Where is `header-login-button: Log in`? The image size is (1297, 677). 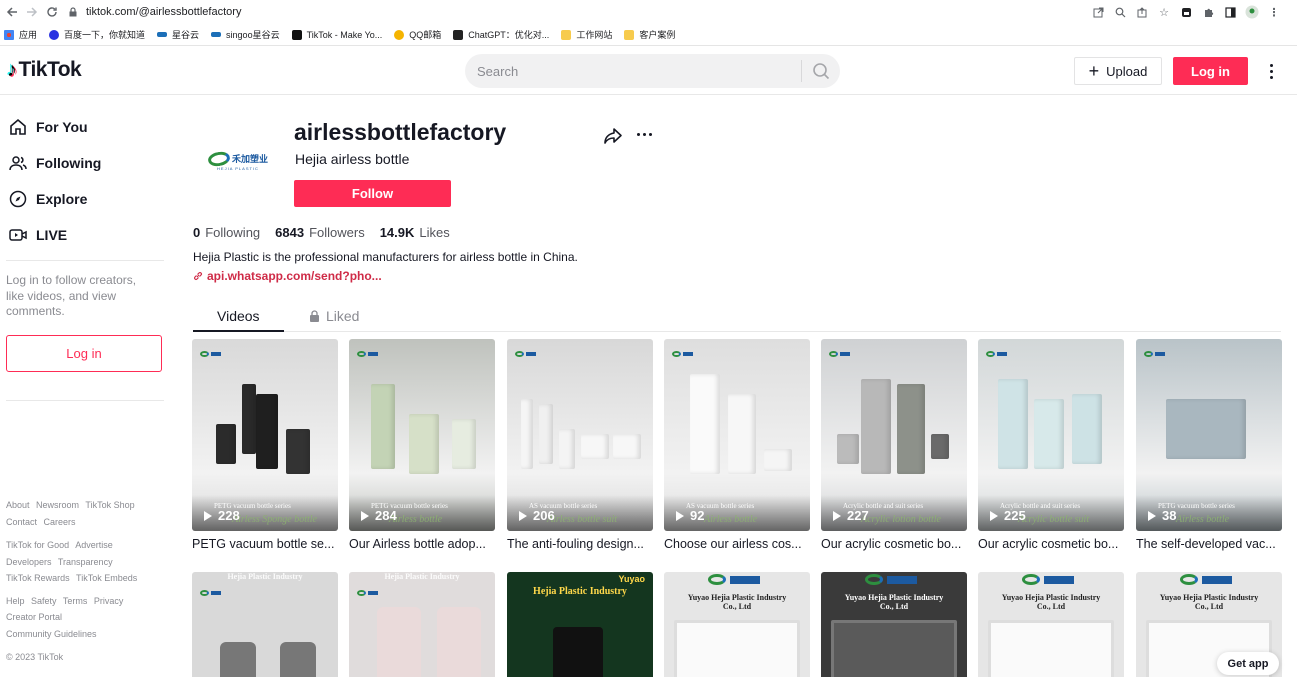
header-login-button: Log in is located at coordinates (1210, 71).